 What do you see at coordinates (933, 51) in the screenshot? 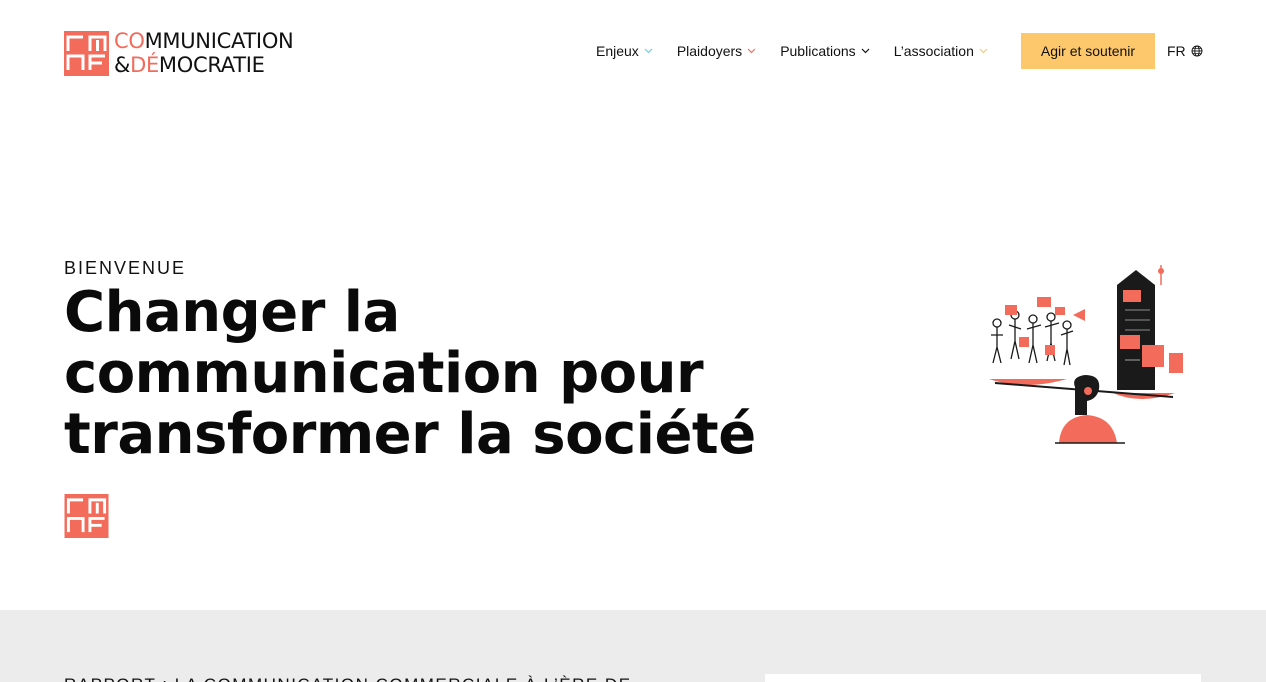
I see `nav-item-label: L’association` at bounding box center [933, 51].